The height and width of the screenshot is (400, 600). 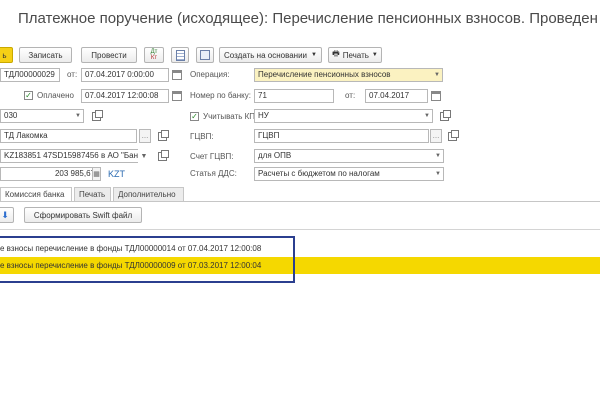 I want to click on calculator-icon: ▦, so click(x=96, y=174).